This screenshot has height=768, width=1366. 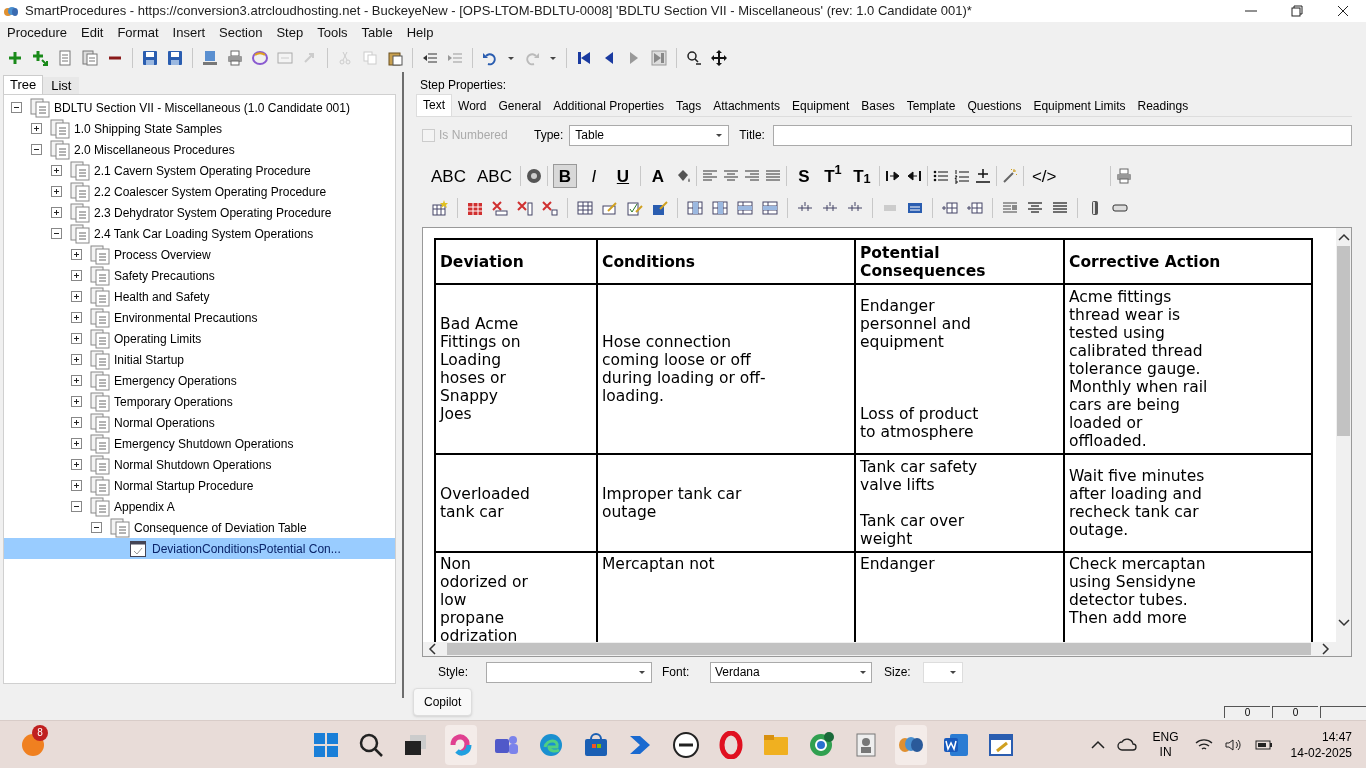 What do you see at coordinates (770, 208) in the screenshot?
I see `insert-row-icon` at bounding box center [770, 208].